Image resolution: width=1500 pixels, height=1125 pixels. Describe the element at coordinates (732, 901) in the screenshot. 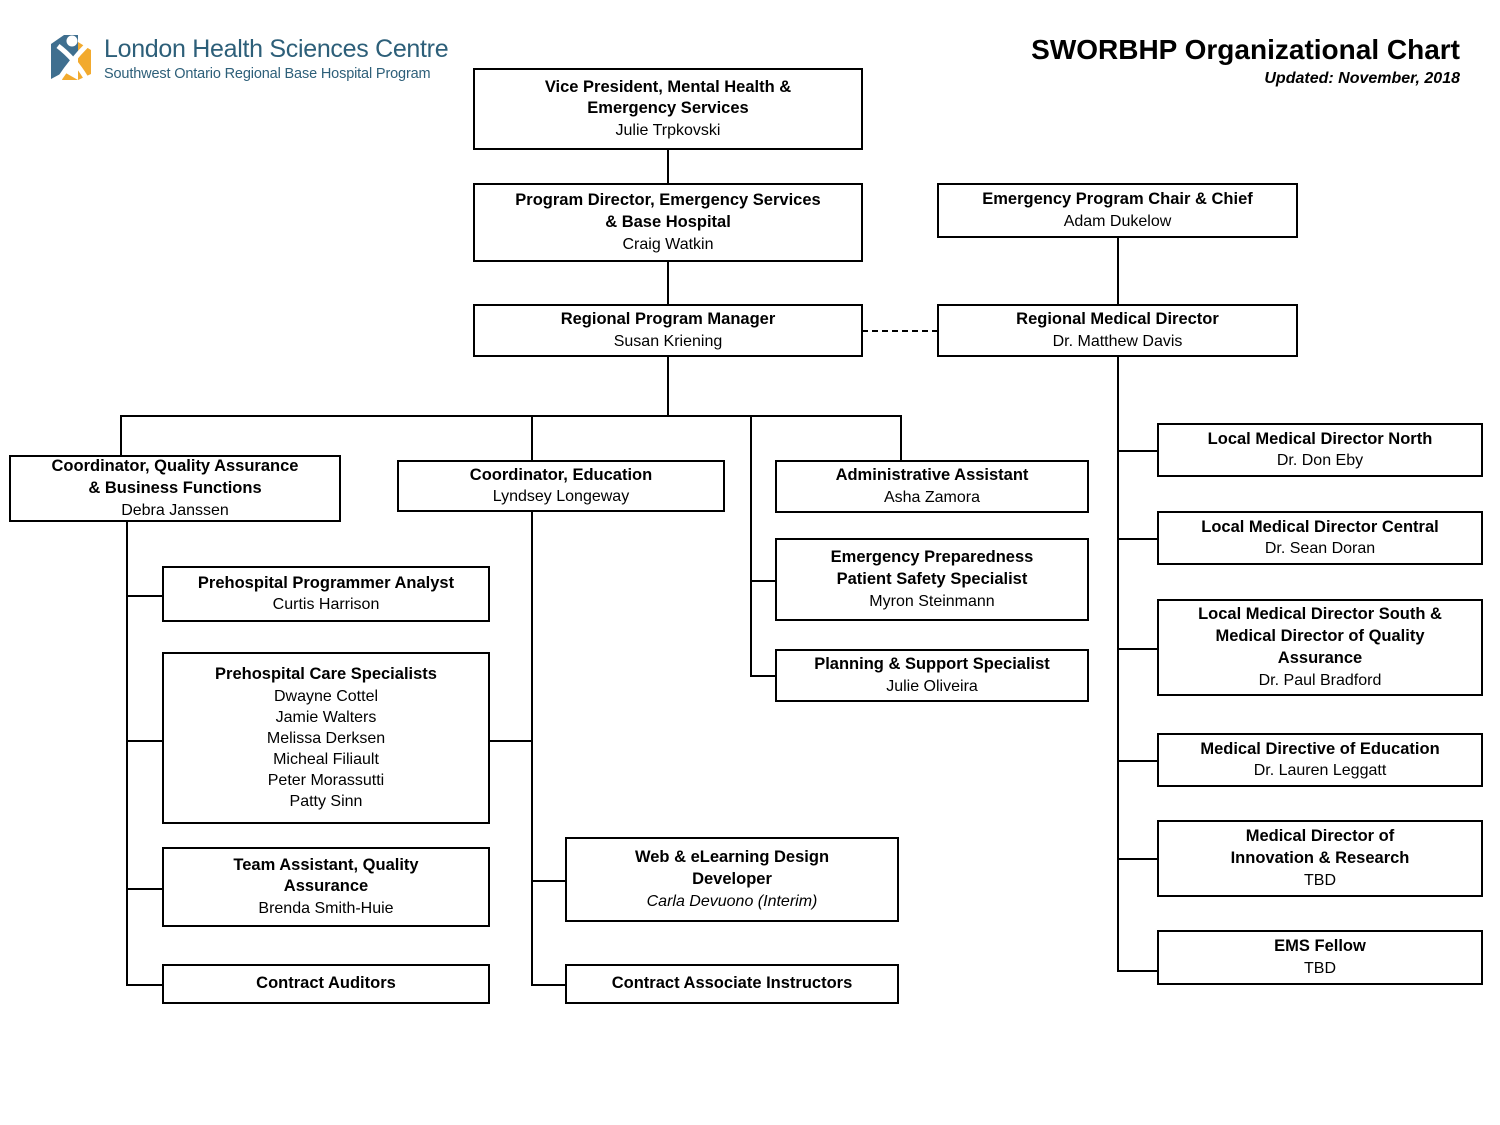

I see `node-person: Carla Devuono (Interim)` at that location.